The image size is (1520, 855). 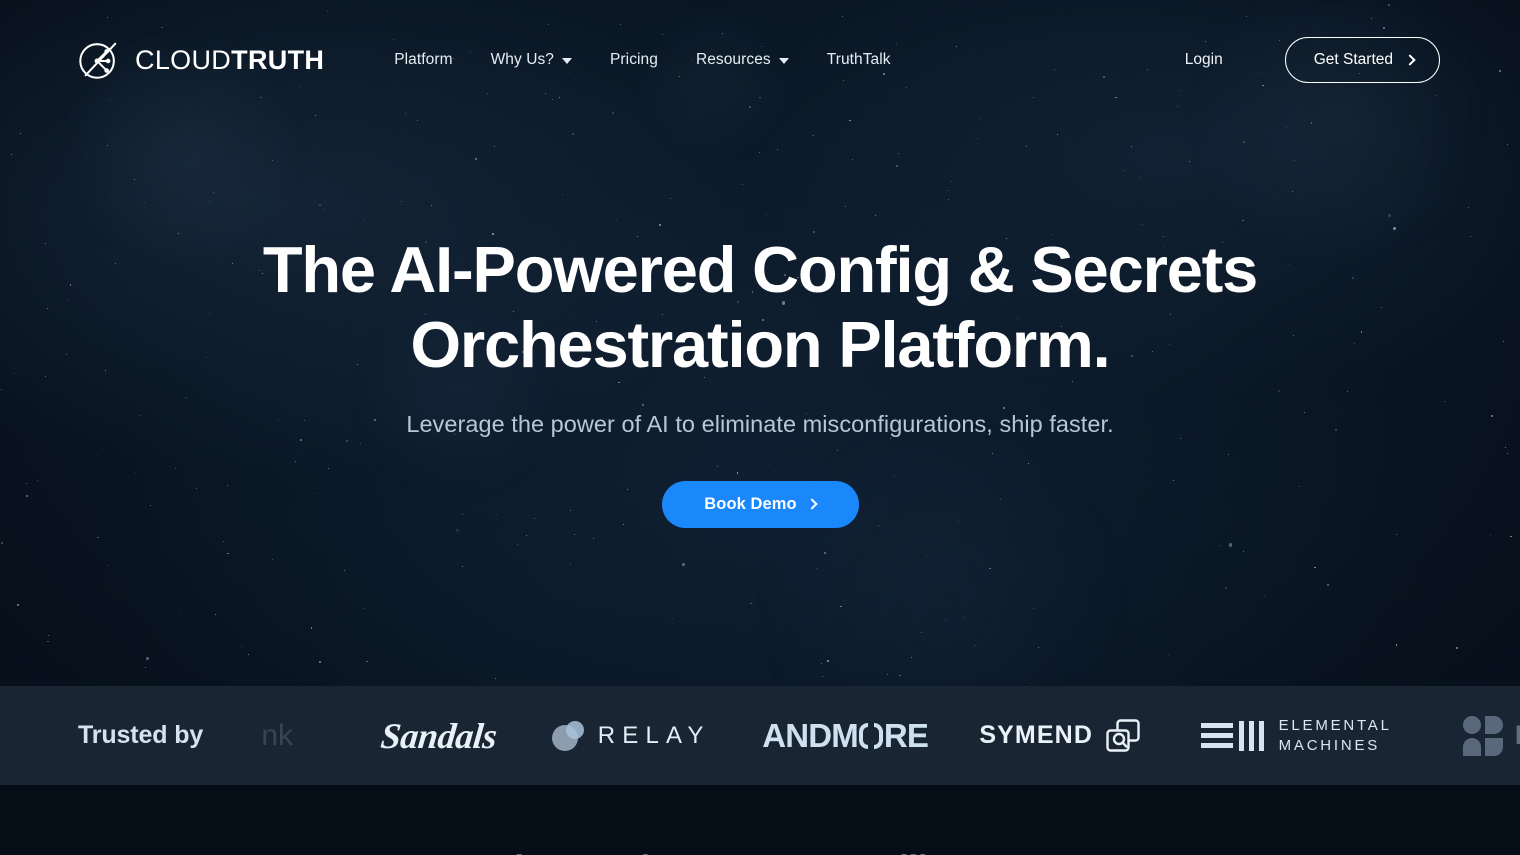 I want to click on logo-relay: RELAY, so click(x=631, y=735).